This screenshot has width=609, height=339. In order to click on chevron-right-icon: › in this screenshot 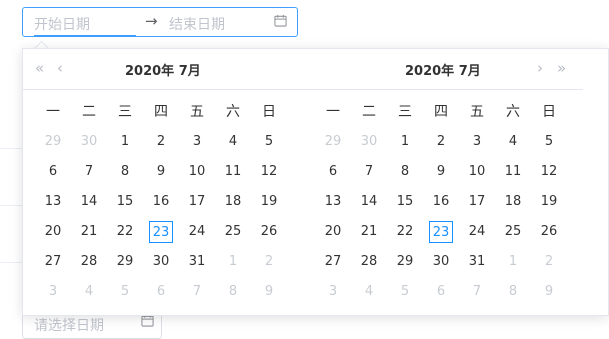, I will do `click(540, 68)`.